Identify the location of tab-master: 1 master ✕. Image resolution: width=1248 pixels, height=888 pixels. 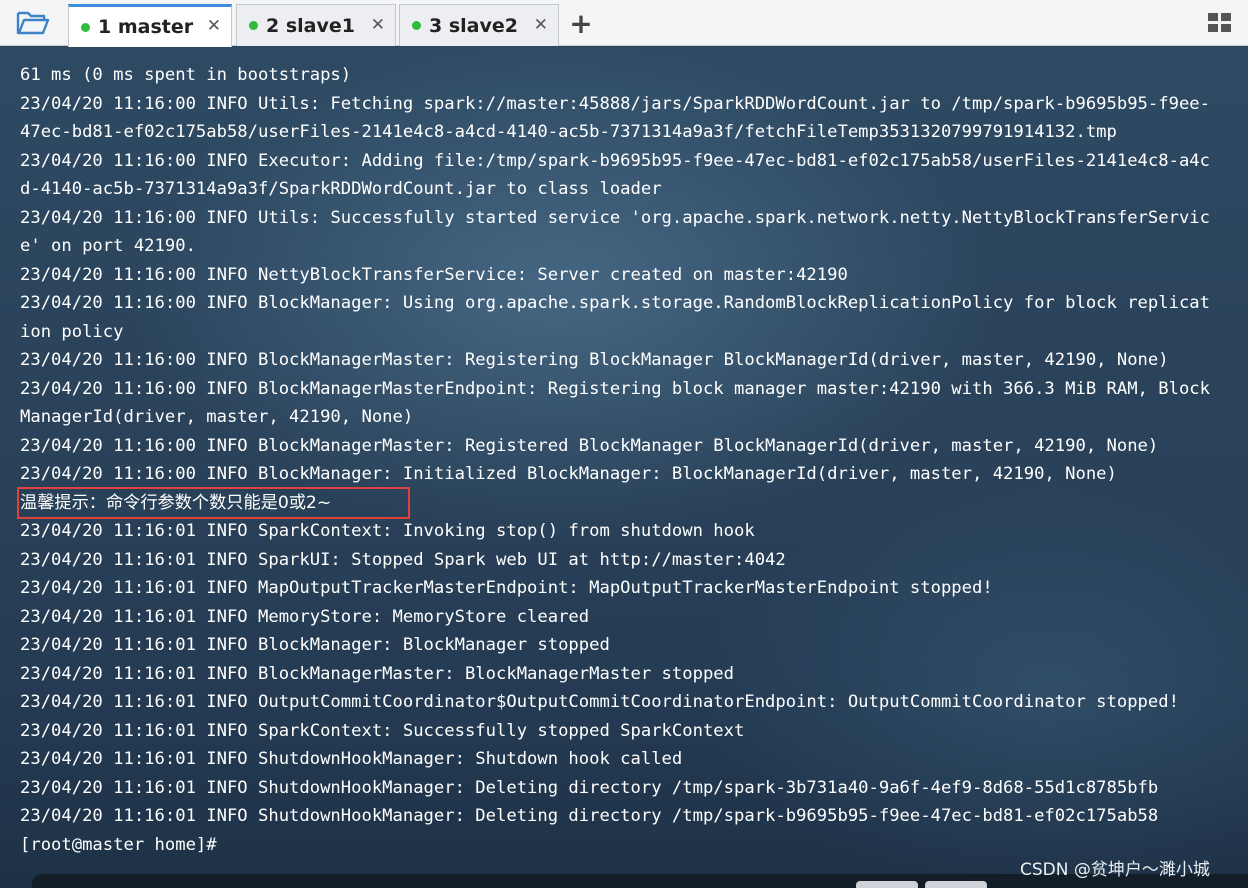
(150, 25).